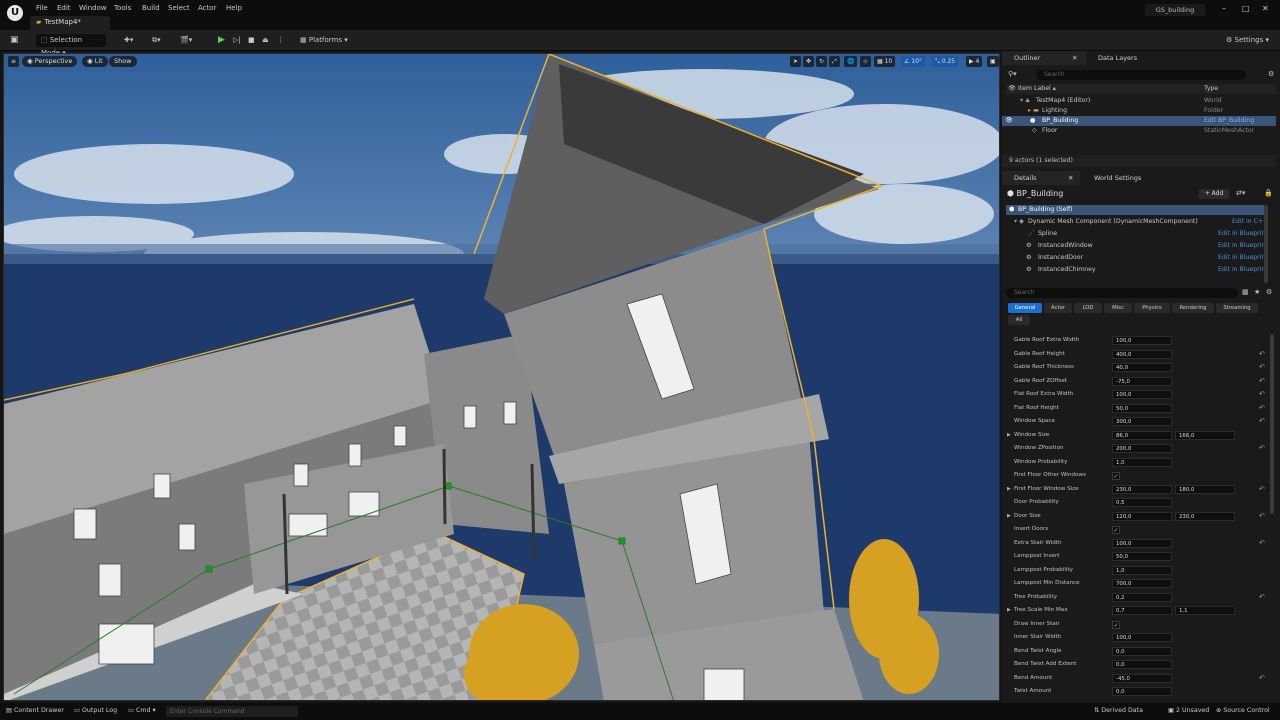  What do you see at coordinates (1139, 121) in the screenshot?
I see `outliner-row-bp-building: 👁 ● BP_Building Edit BP_Building` at bounding box center [1139, 121].